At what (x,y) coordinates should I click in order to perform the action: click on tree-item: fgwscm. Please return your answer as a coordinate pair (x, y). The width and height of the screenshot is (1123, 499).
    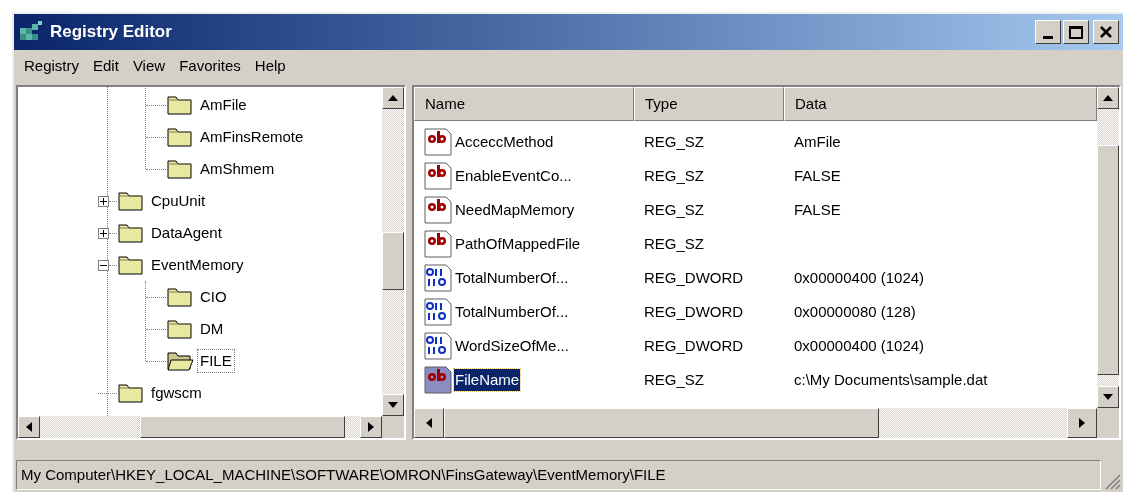
    Looking at the image, I should click on (176, 393).